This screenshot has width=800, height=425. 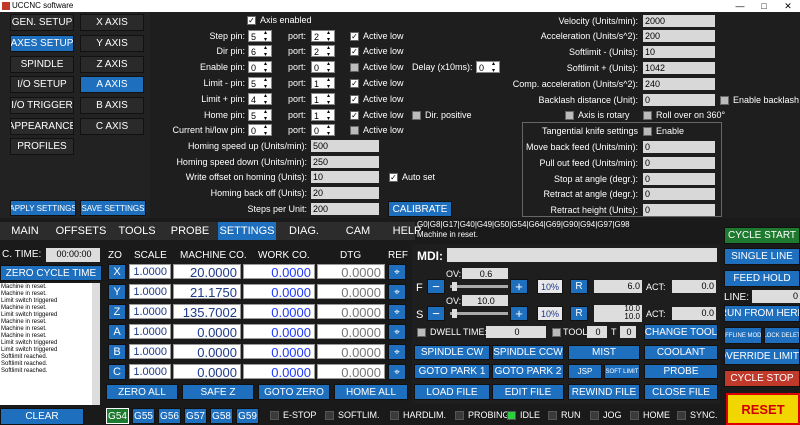 What do you see at coordinates (323, 100) in the screenshot?
I see `limit-plus-port-spinner: 1` at bounding box center [323, 100].